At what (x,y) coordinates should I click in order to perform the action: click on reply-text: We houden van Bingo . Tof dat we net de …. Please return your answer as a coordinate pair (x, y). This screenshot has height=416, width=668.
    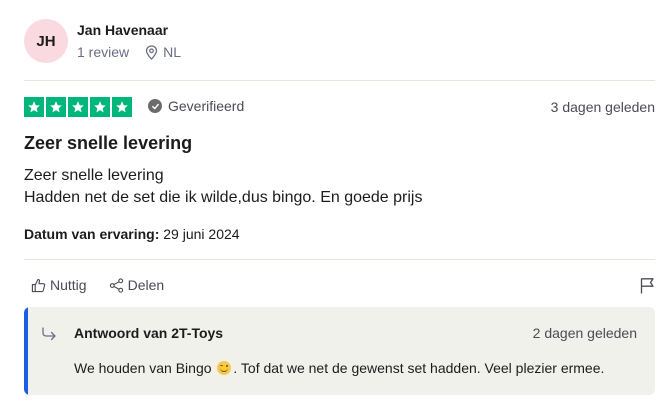
    Looking at the image, I should click on (339, 368).